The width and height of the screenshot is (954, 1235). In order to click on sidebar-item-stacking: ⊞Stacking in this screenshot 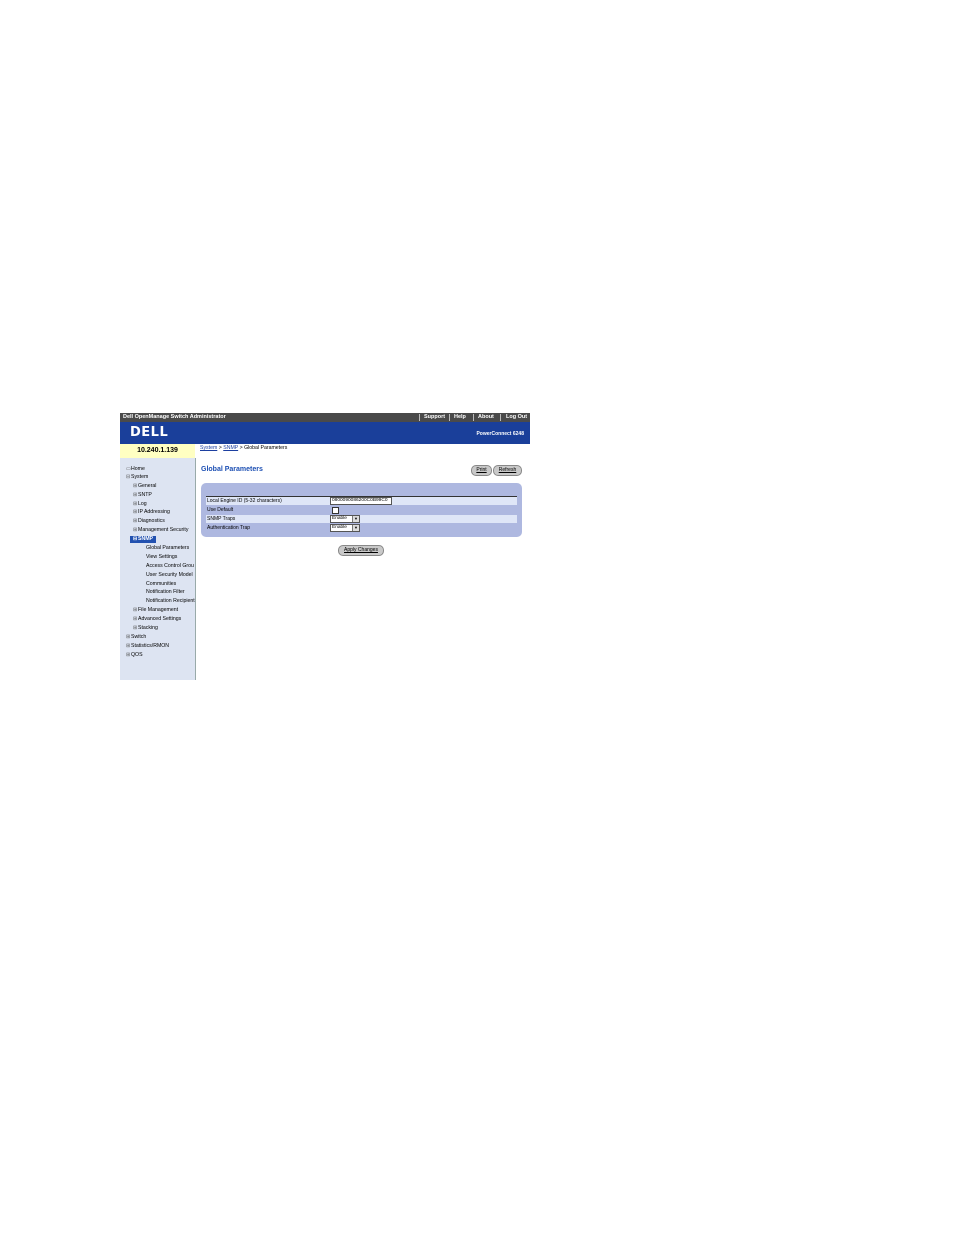, I will do `click(145, 628)`.